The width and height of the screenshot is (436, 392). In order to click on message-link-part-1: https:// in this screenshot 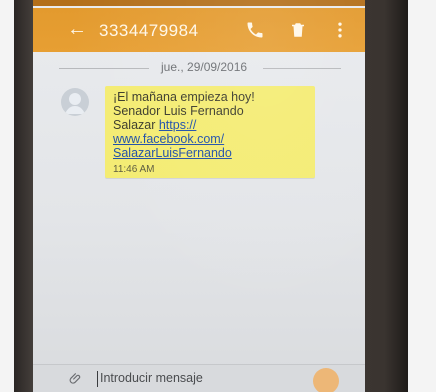, I will do `click(178, 125)`.